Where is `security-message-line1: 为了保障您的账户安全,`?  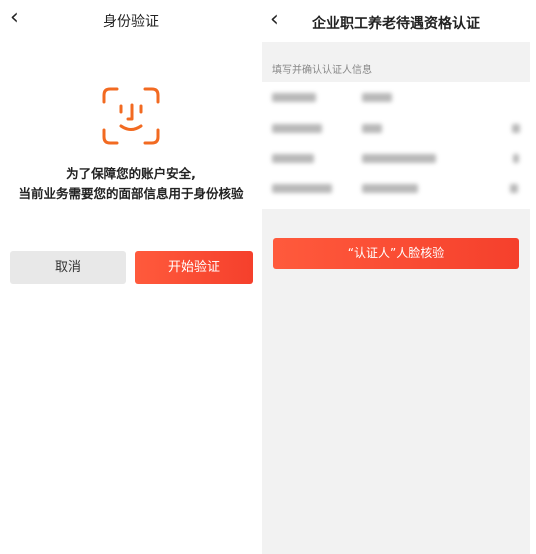
security-message-line1: 为了保障您的账户安全, is located at coordinates (131, 173).